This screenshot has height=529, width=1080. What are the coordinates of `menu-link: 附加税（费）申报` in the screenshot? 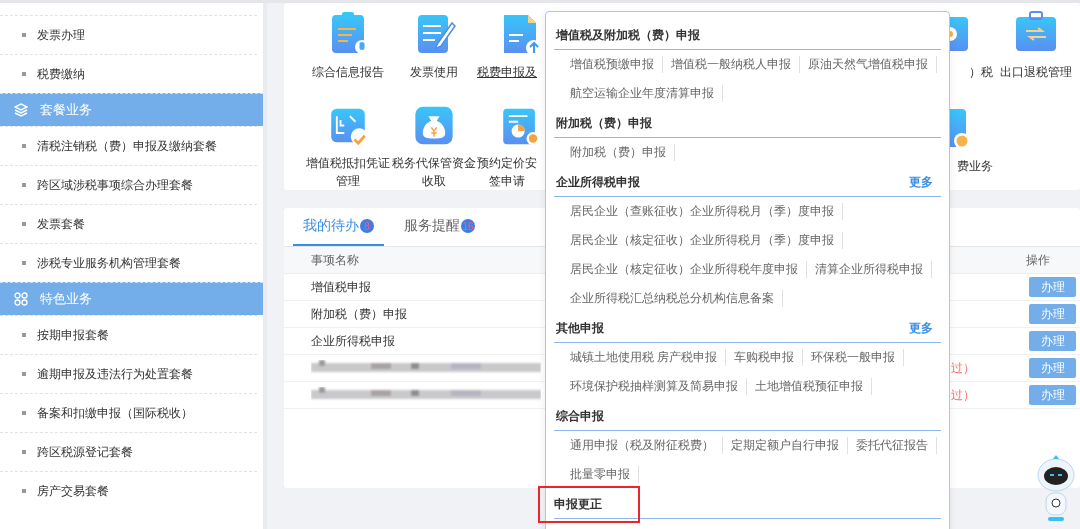 It's located at (618, 152).